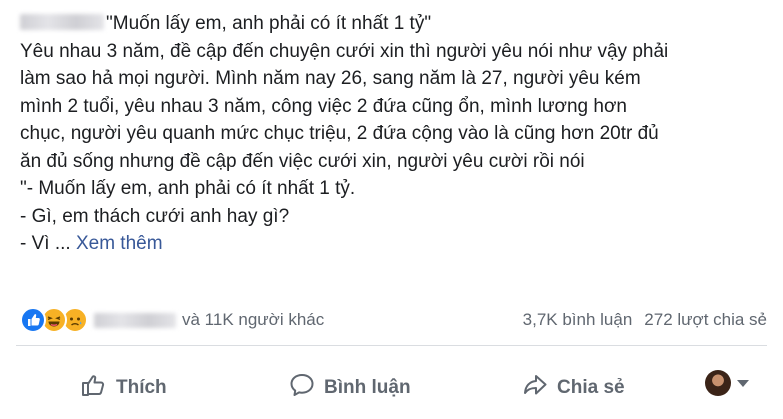 The height and width of the screenshot is (419, 783). What do you see at coordinates (269, 23) in the screenshot?
I see `post-header-text: "Muốn lấy em, anh phải có ít nhất 1 tỷ"` at bounding box center [269, 23].